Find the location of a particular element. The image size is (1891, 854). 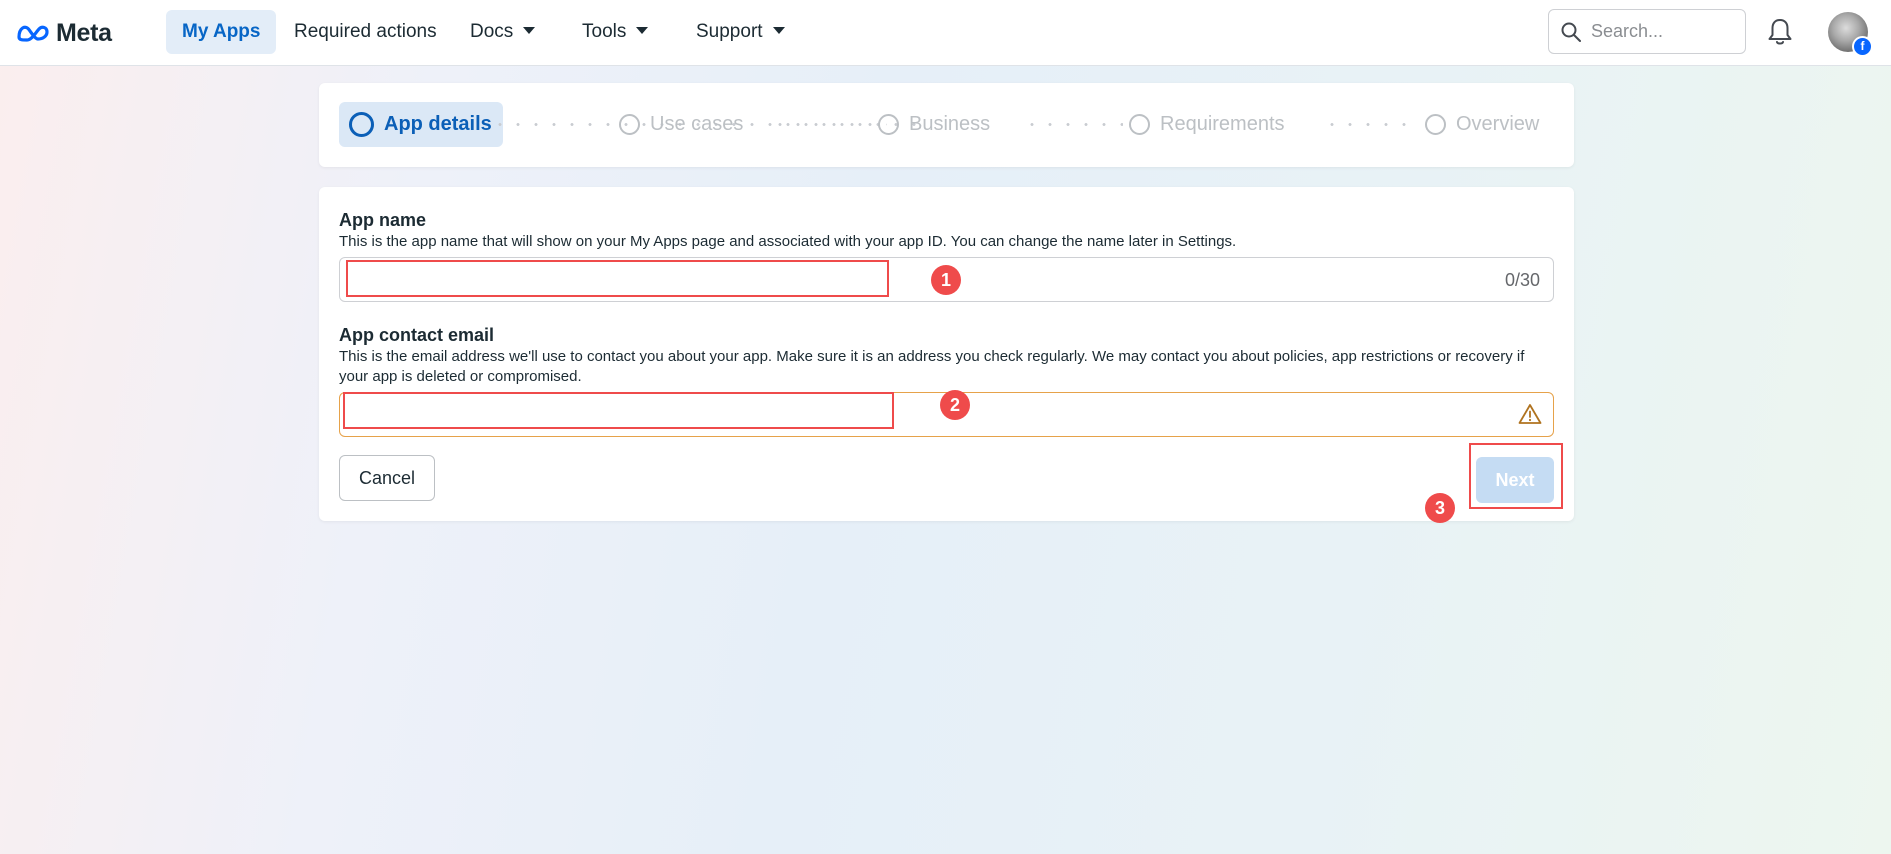

step-app-details: App details is located at coordinates (421, 124).